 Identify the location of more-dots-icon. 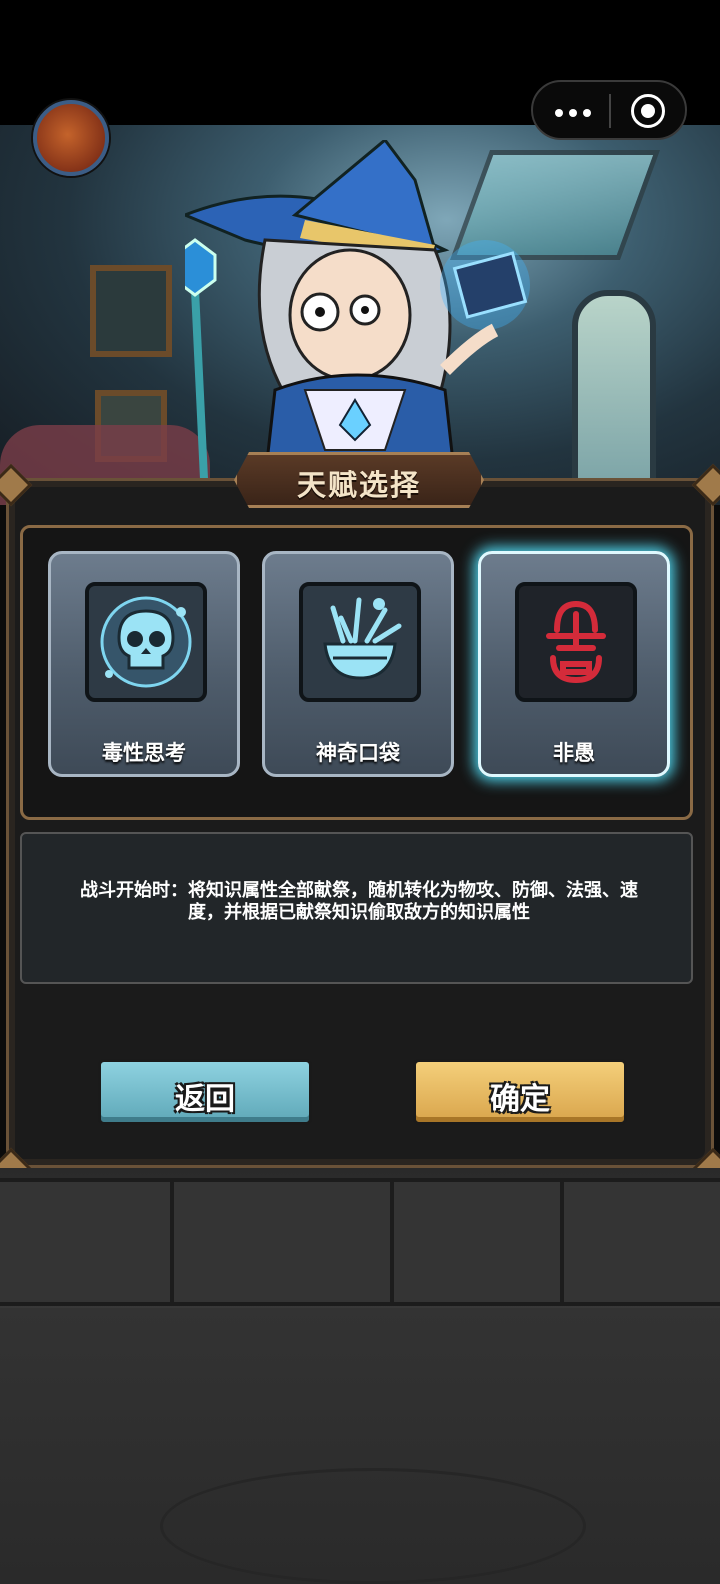
(573, 111).